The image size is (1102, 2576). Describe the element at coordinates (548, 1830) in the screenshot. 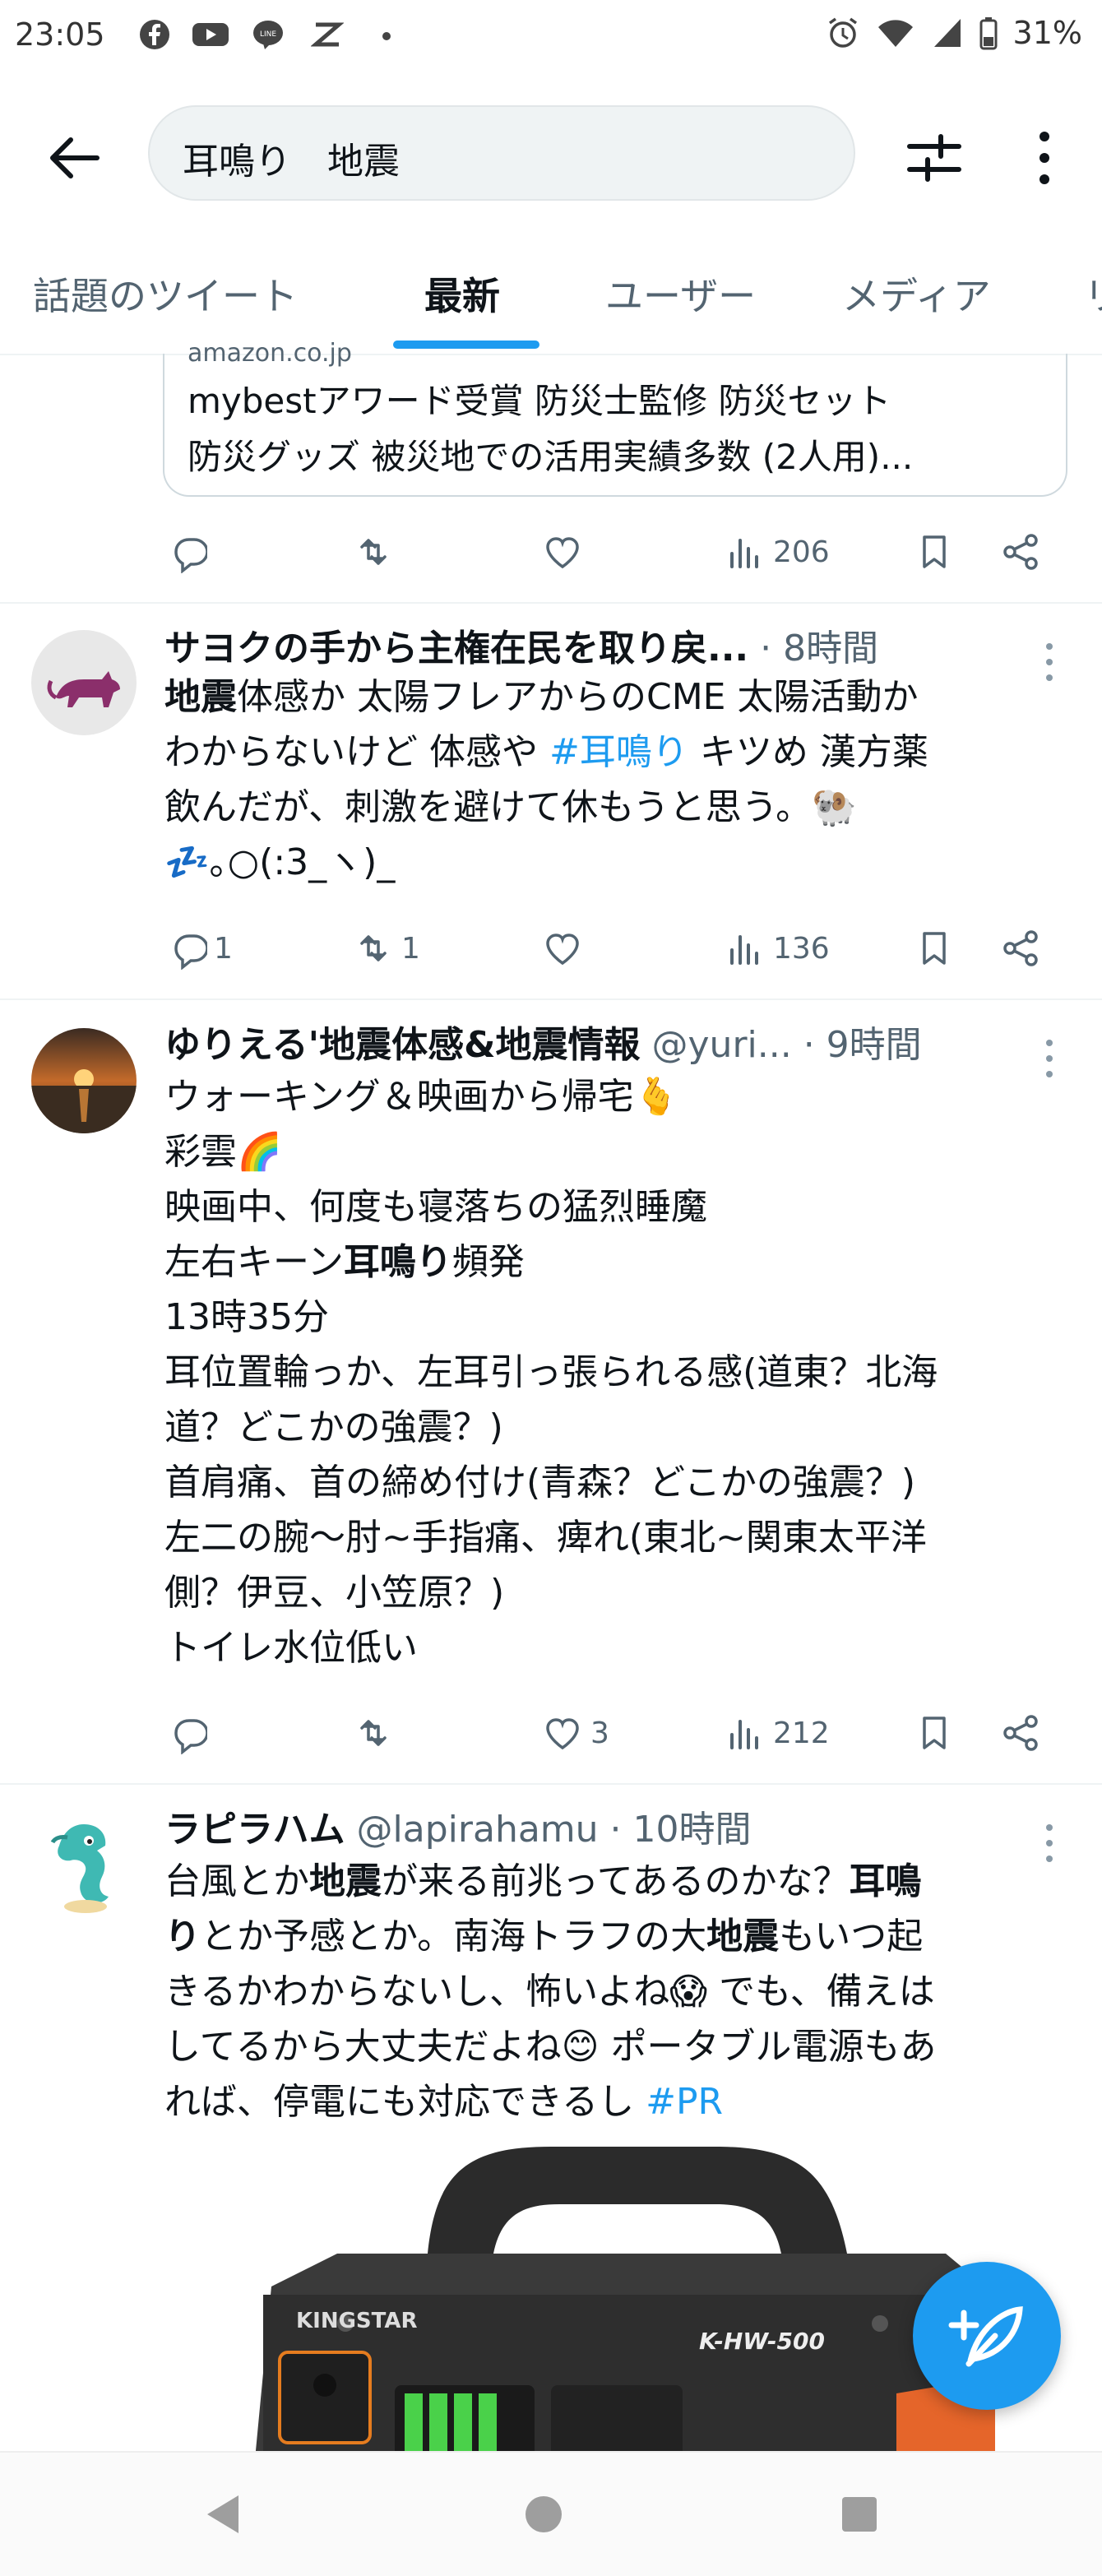

I see `tweet-handle-time: @lapirahamu · 10時間` at that location.